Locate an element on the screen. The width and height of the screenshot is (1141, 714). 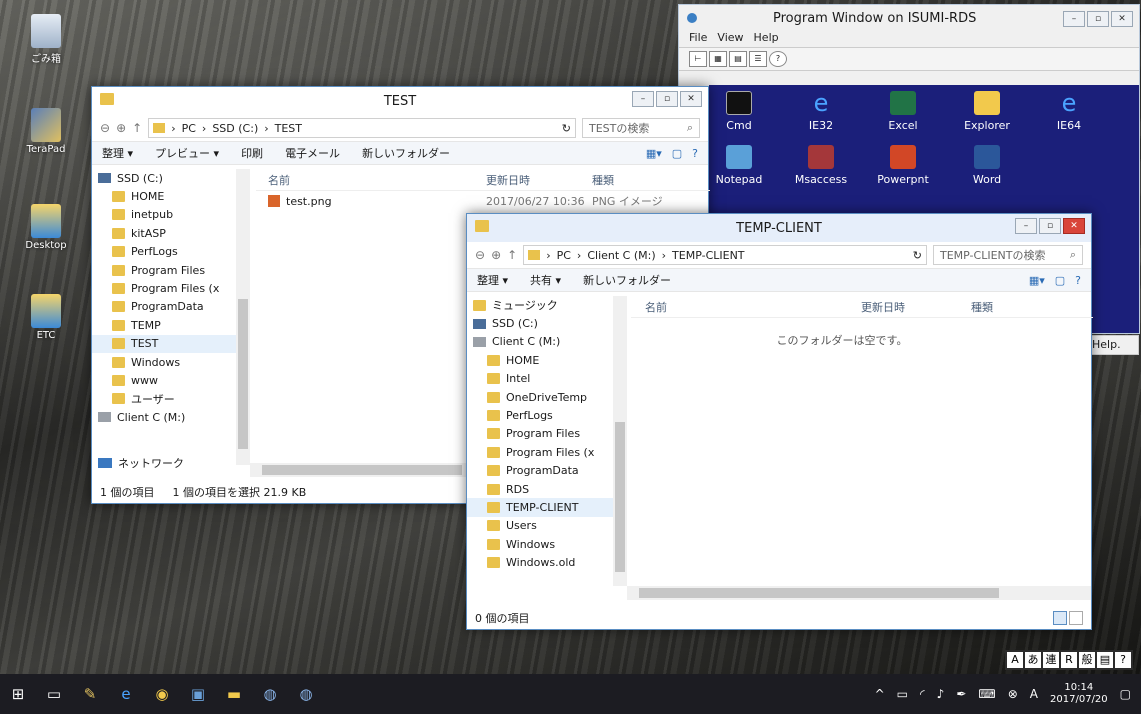
remote-desktop-icon: ▣ is located at coordinates (198, 694).